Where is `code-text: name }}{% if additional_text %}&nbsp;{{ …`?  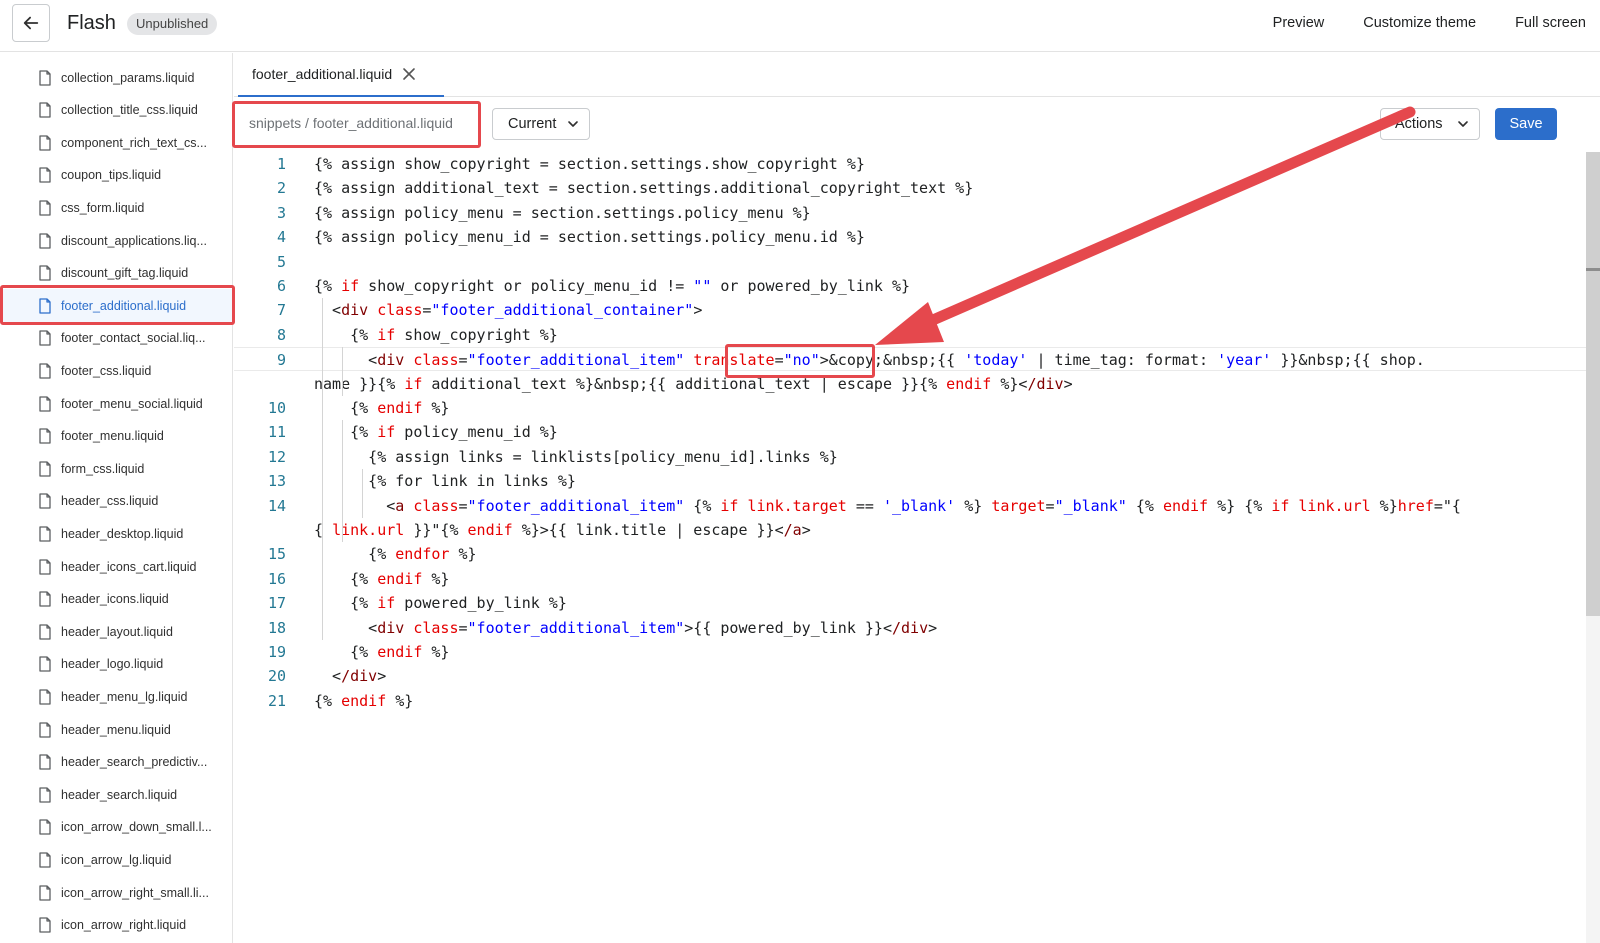
code-text: name }}{% if additional_text %}&nbsp;{{ … is located at coordinates (693, 383).